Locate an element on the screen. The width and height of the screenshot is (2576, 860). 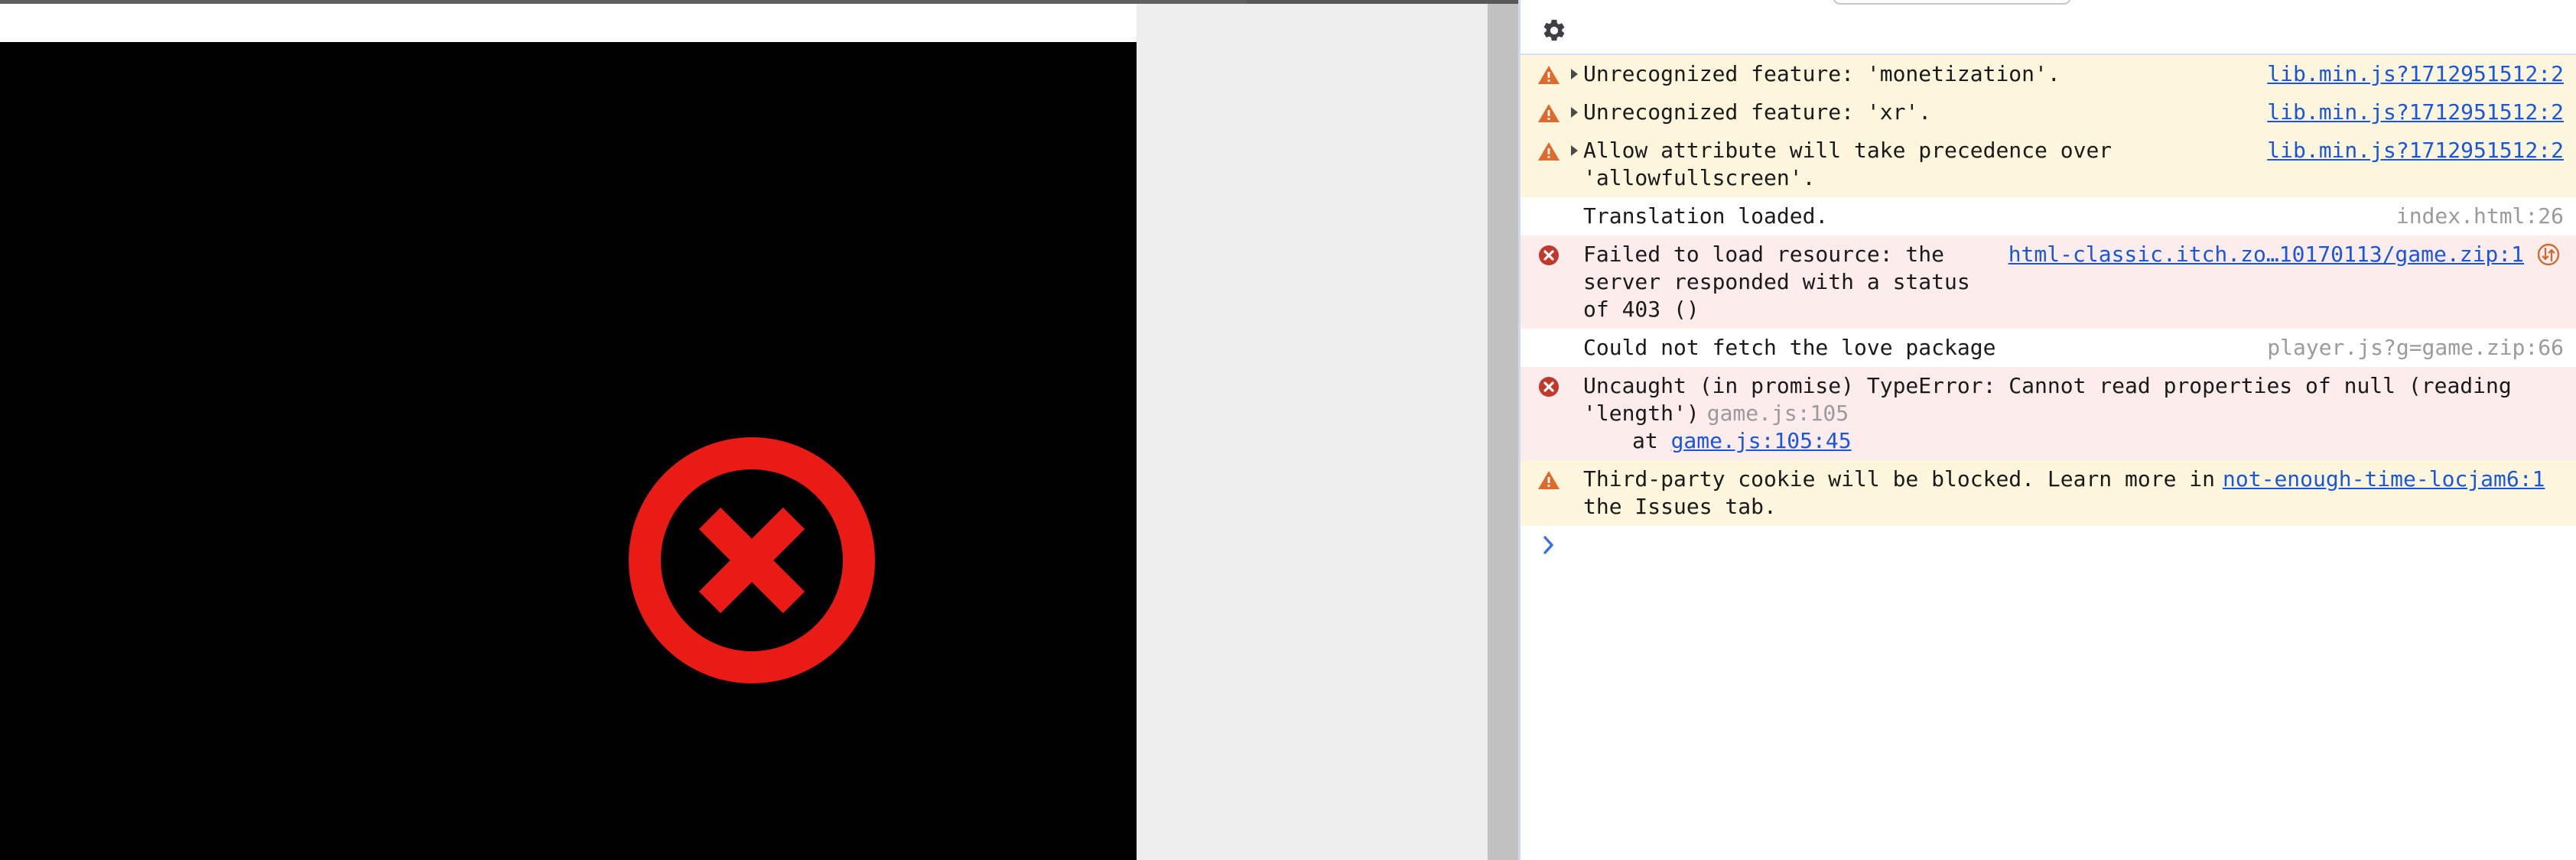
cookie-warning-text-after: the Issues tab. is located at coordinates (1680, 507).